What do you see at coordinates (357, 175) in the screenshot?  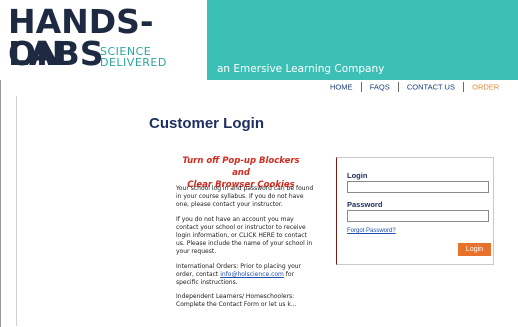 I see `login-label: Login` at bounding box center [357, 175].